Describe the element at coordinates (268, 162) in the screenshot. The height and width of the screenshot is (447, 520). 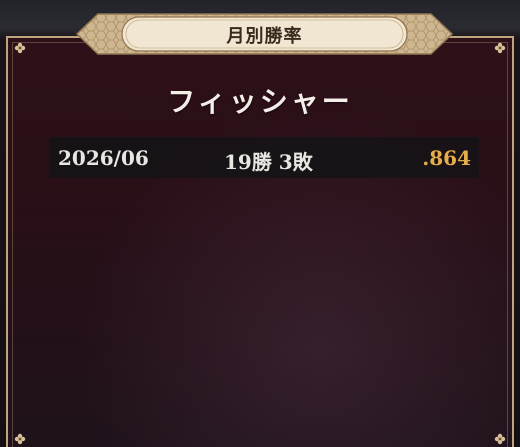
I see `record-win-loss: 19勝 3敗` at that location.